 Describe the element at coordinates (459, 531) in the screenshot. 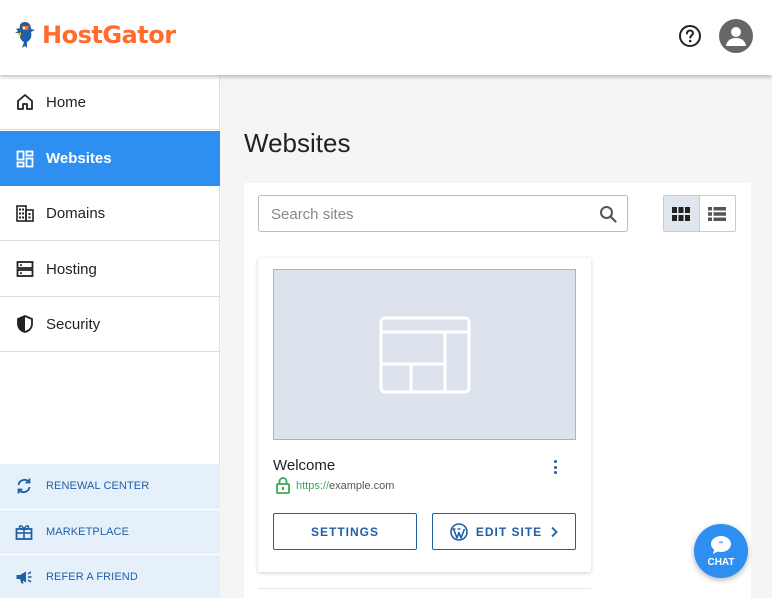

I see `wordpress-icon` at that location.